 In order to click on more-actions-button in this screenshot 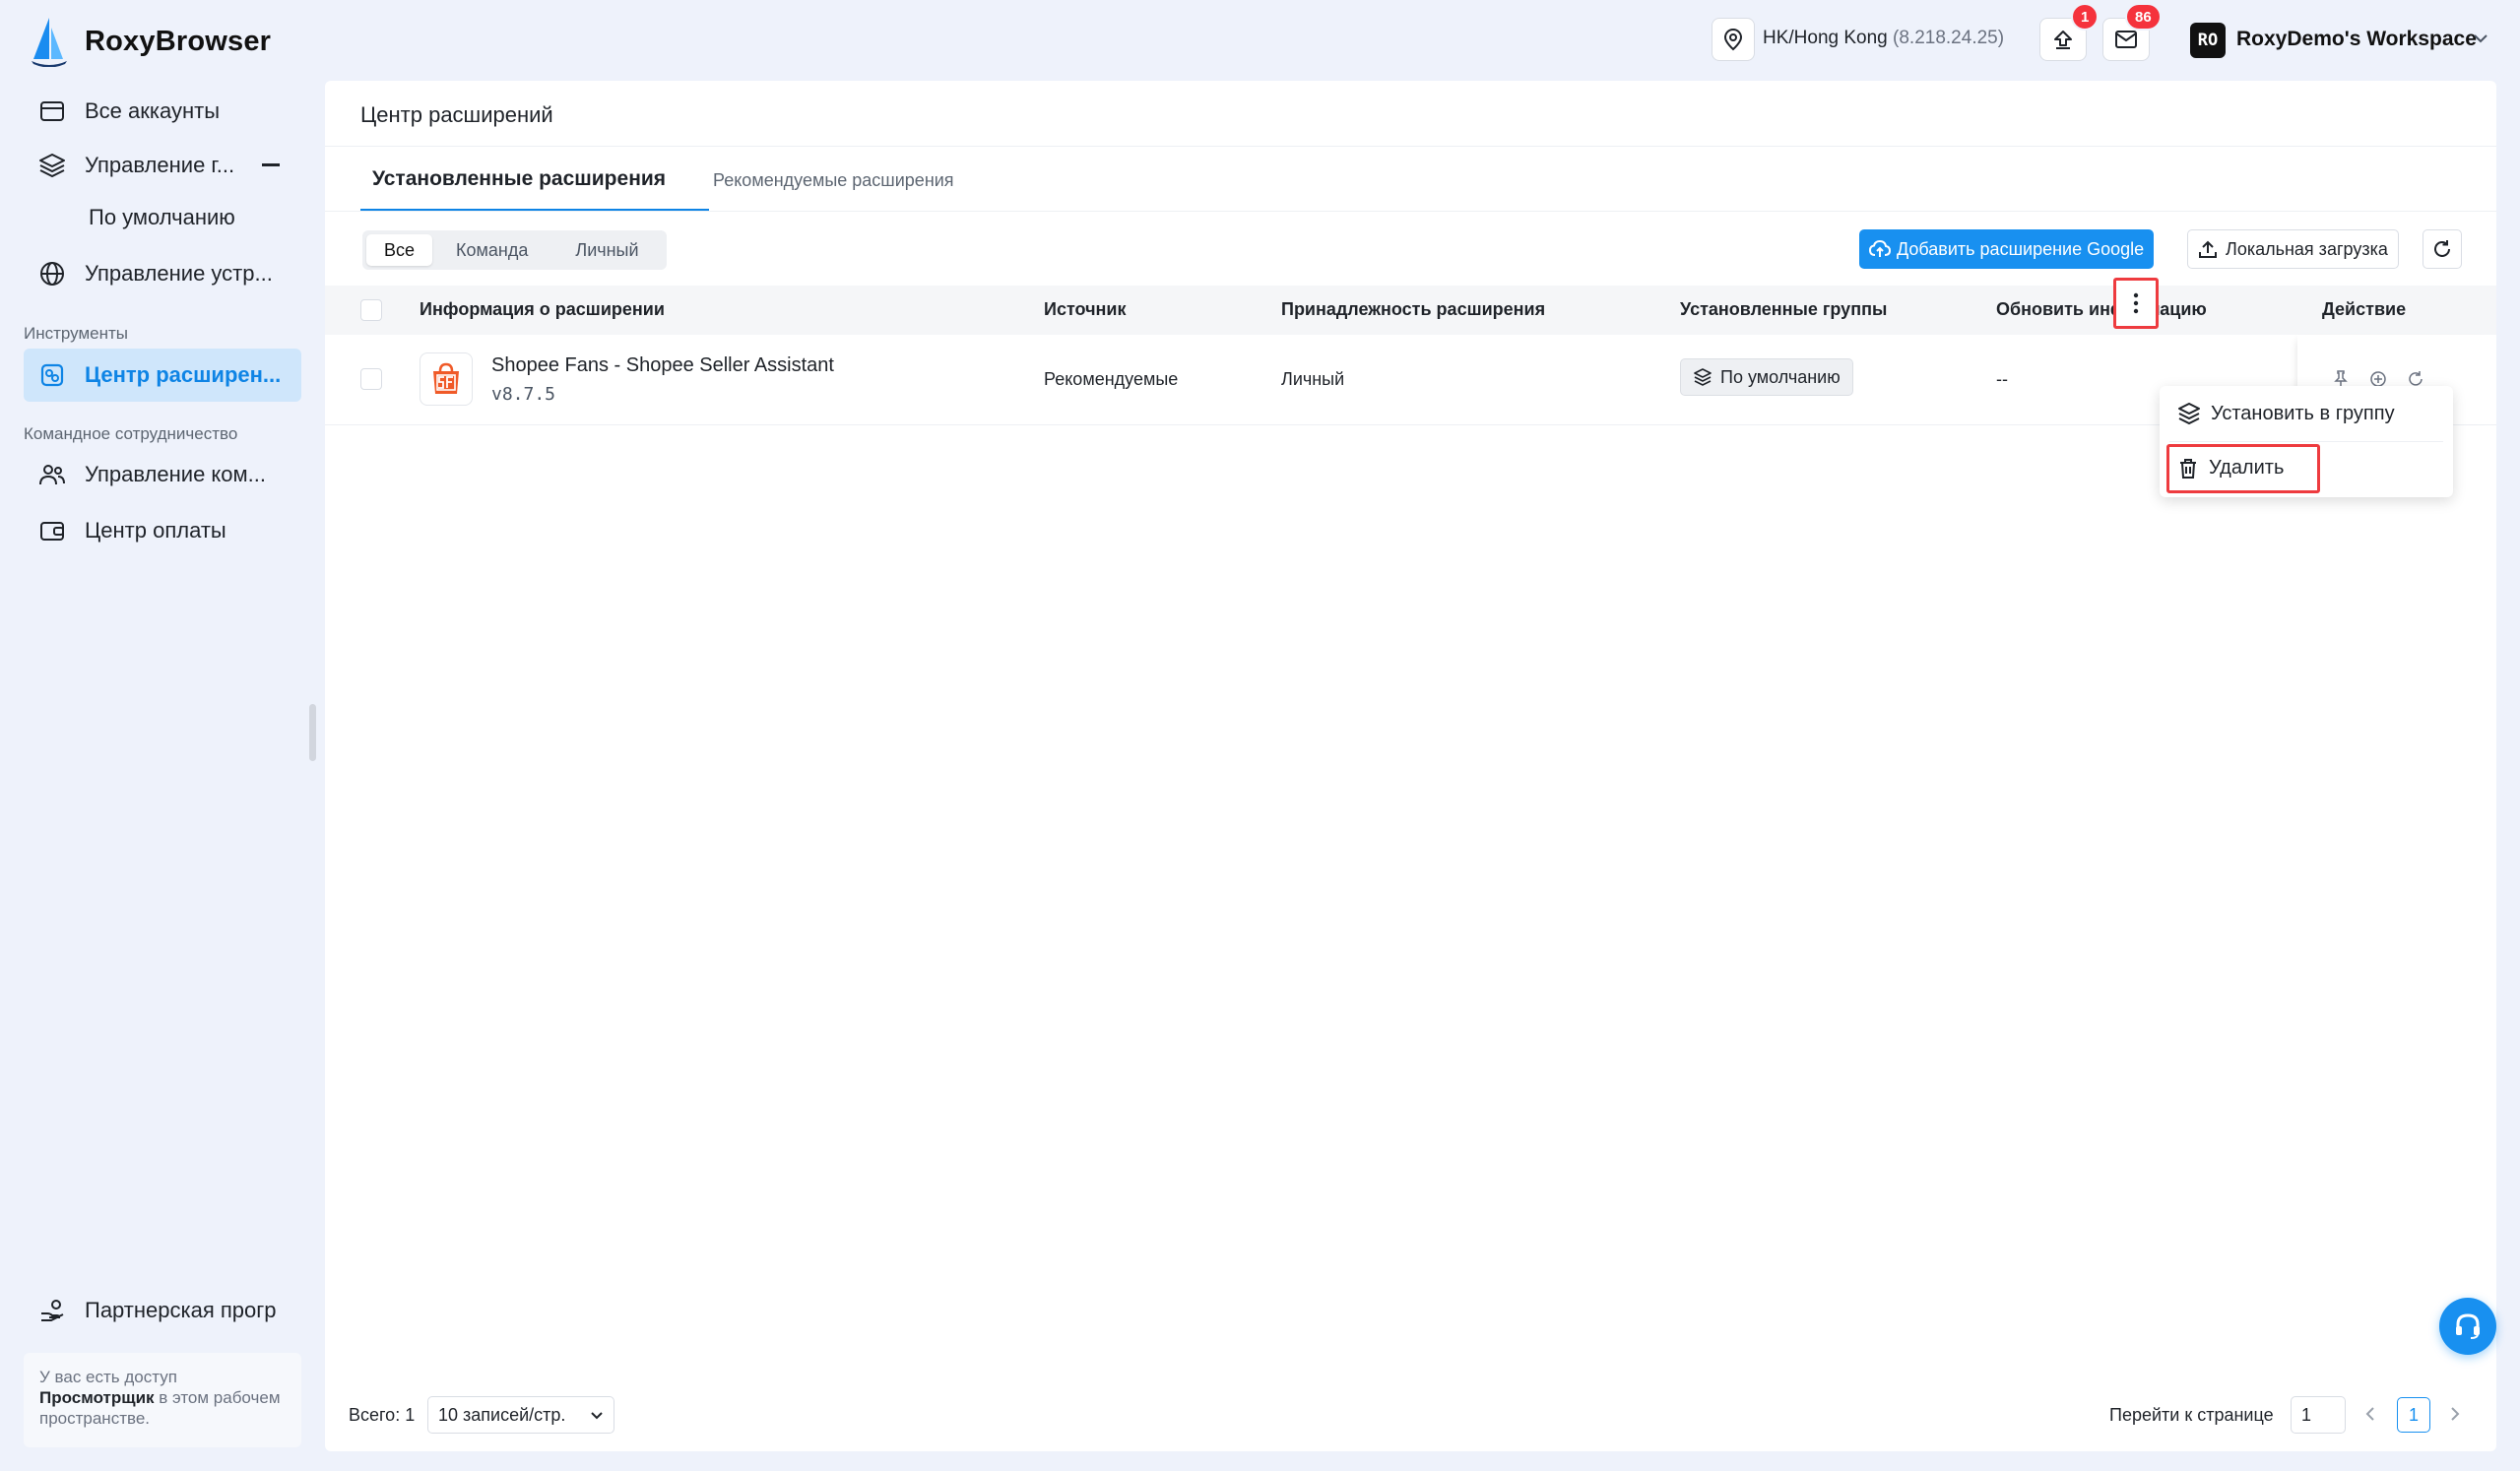, I will do `click(2136, 303)`.